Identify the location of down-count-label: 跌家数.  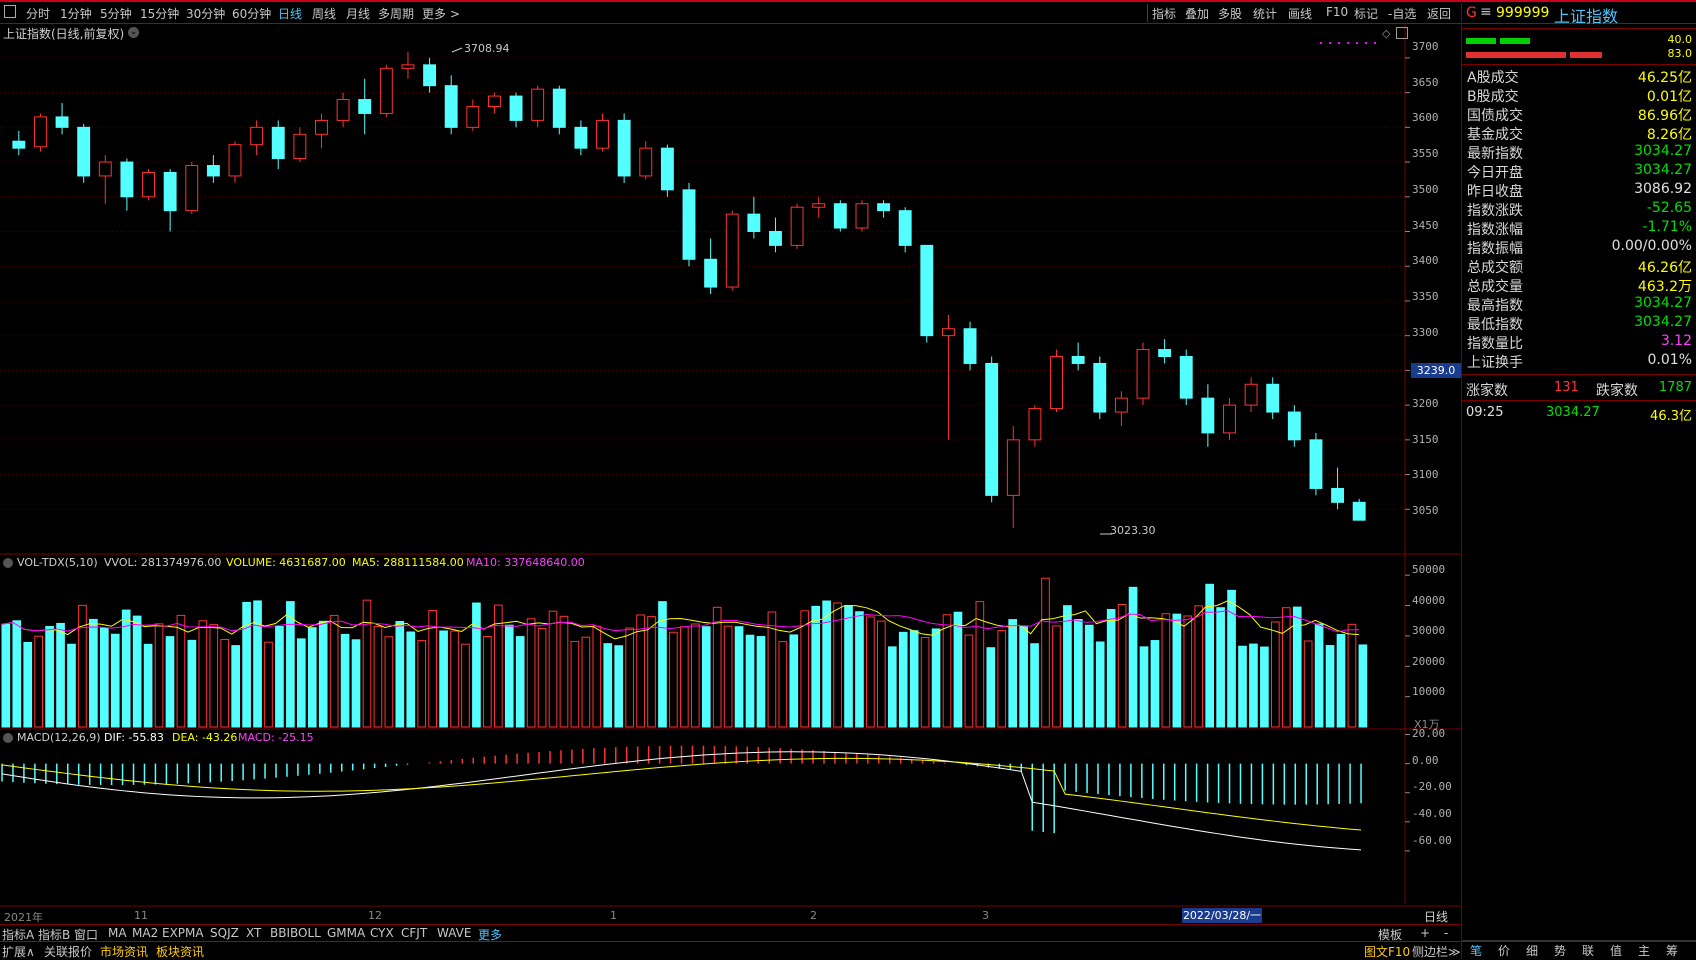
(1617, 391).